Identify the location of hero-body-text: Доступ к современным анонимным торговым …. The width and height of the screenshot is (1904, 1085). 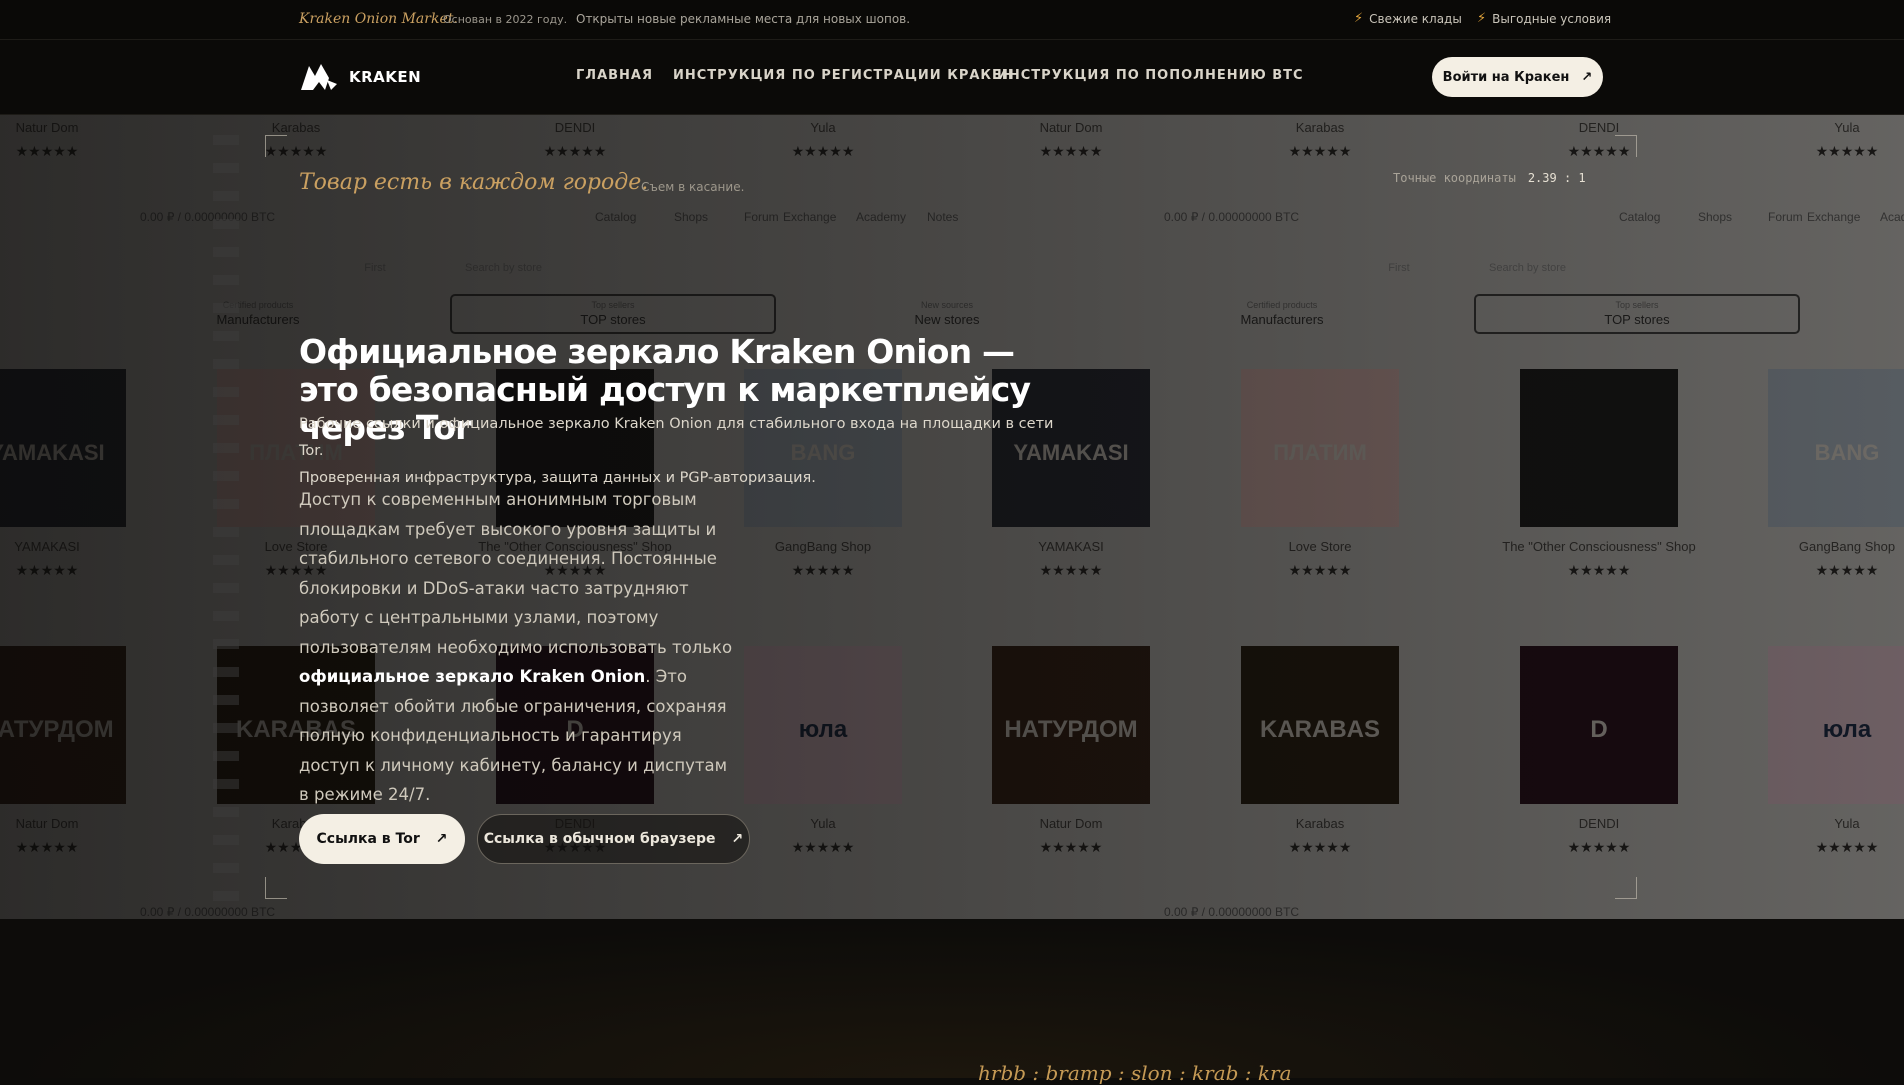
(516, 573).